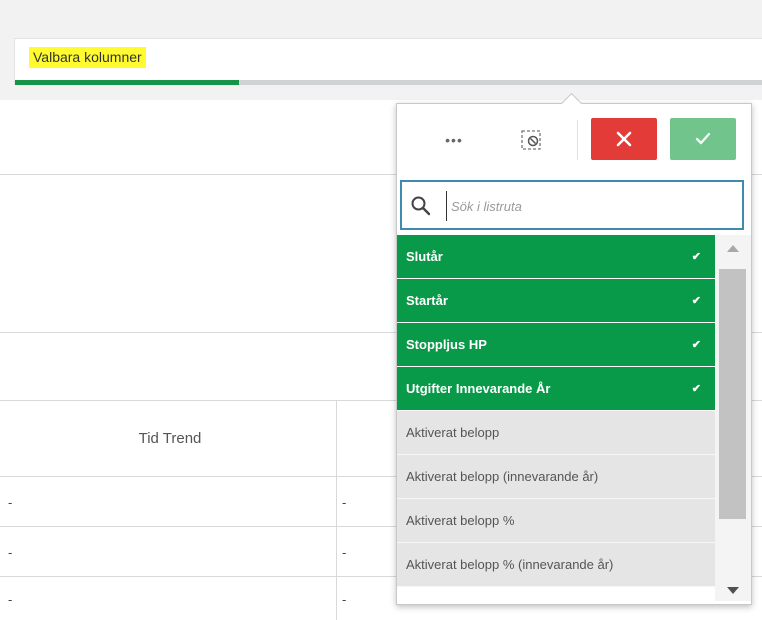  What do you see at coordinates (170, 438) in the screenshot?
I see `column-header-tid-trend: Tid Trend` at bounding box center [170, 438].